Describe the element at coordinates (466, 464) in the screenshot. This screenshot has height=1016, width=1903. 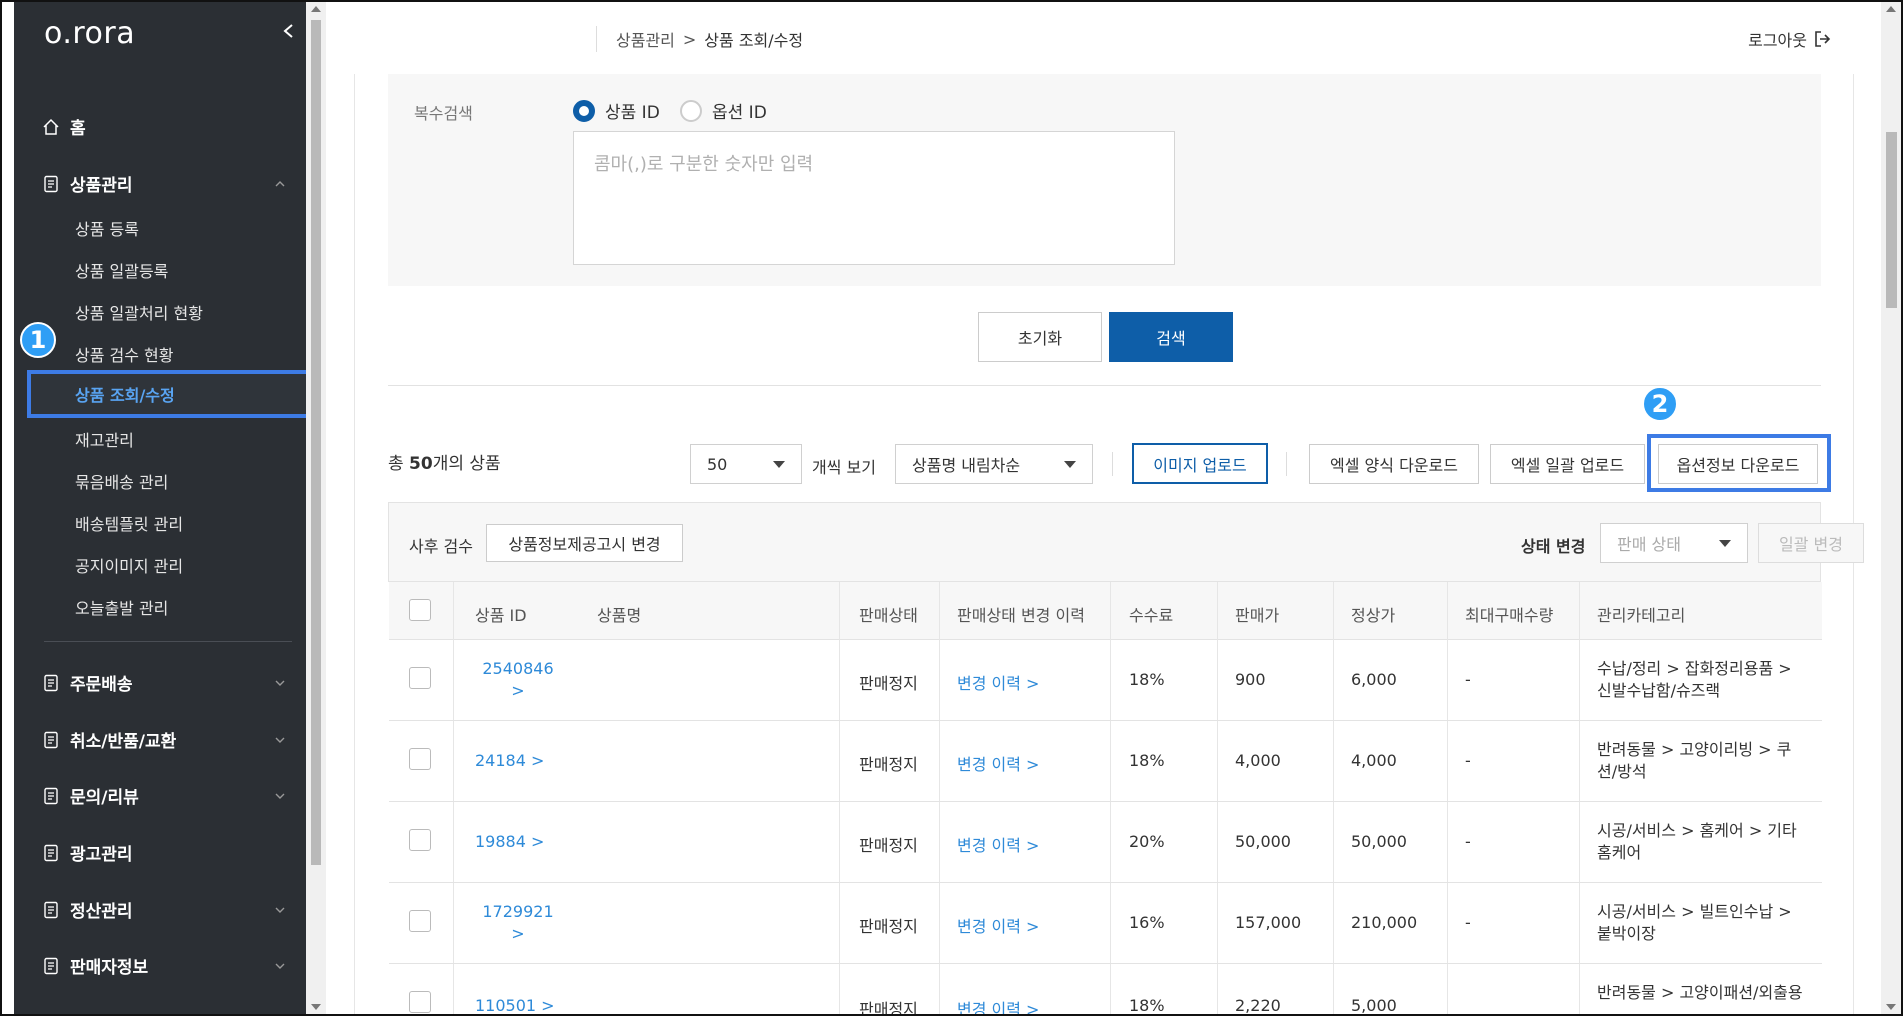
I see `total-suffix: 개의 상품` at that location.